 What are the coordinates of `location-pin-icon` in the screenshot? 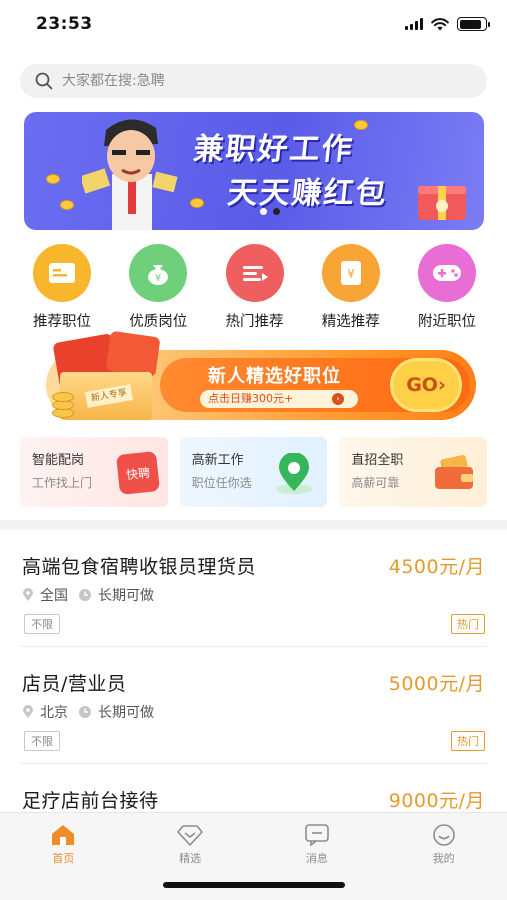 It's located at (294, 473).